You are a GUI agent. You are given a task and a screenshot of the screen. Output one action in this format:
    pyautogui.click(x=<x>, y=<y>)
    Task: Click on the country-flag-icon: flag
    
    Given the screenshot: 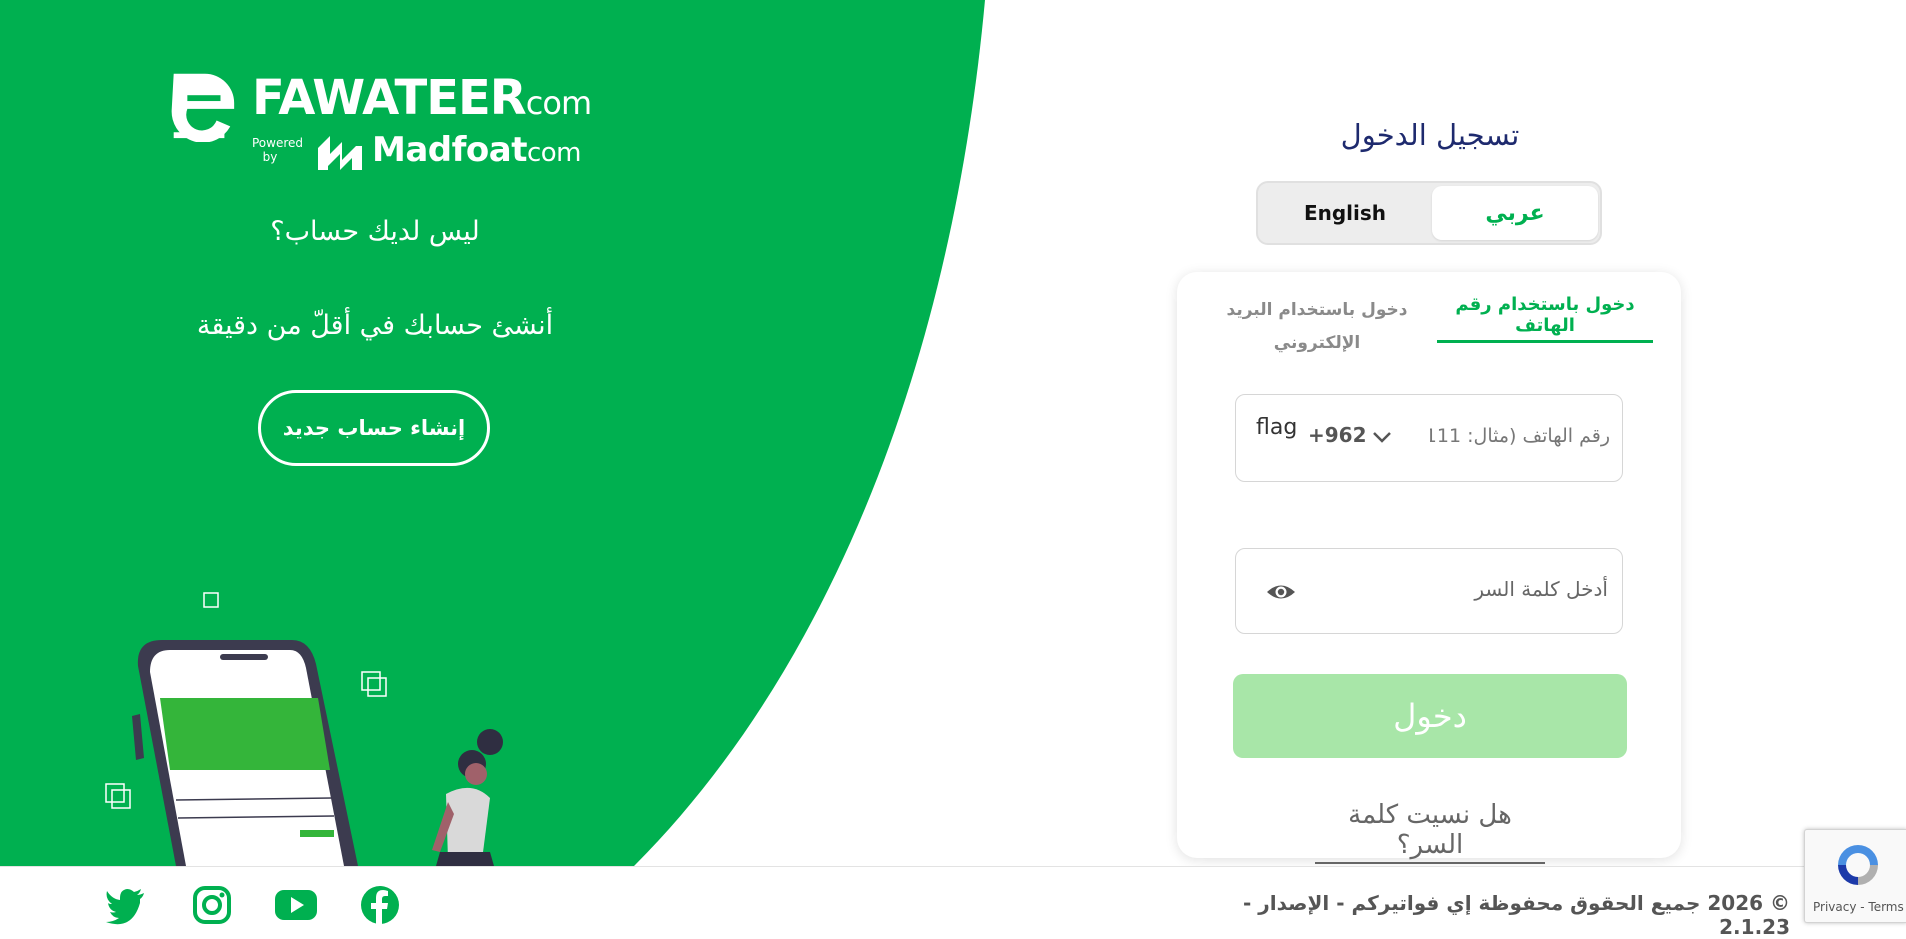 What is the action you would take?
    pyautogui.click(x=1276, y=439)
    